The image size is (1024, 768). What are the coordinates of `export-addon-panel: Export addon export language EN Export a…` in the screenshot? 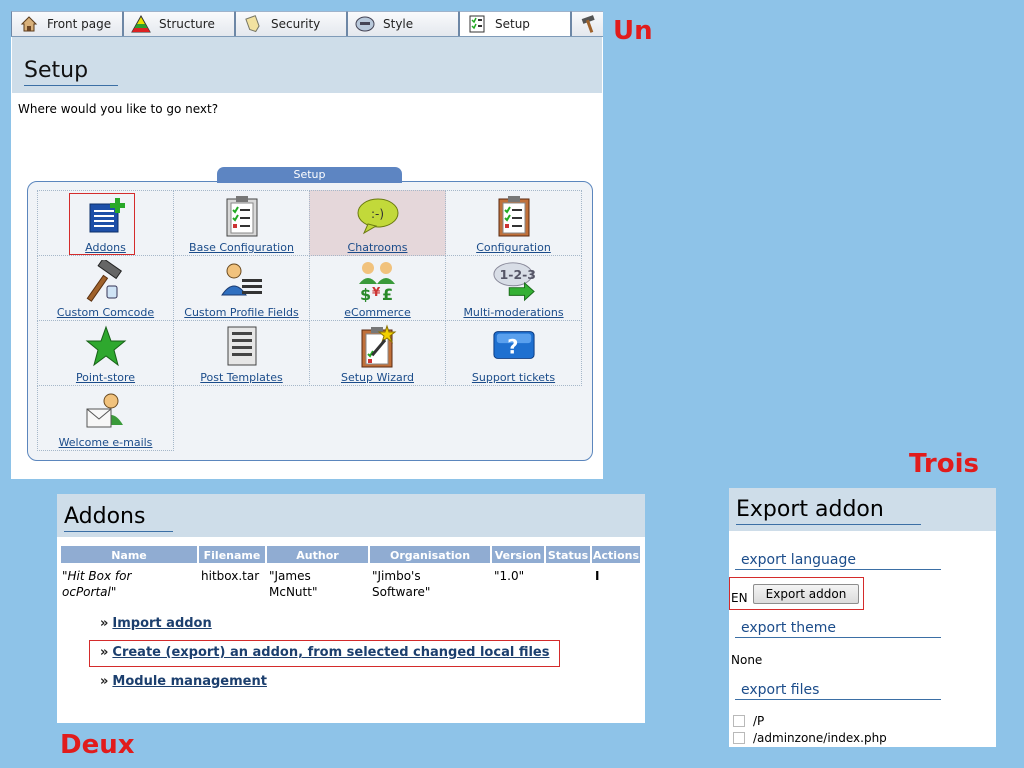 It's located at (862, 617).